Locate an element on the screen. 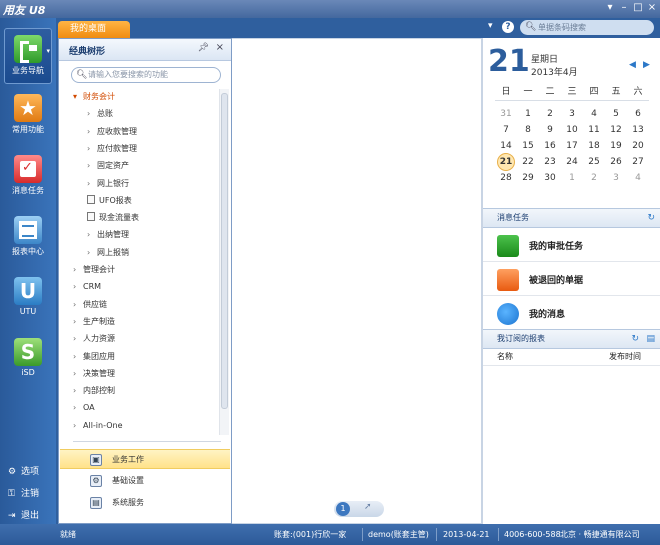 The image size is (660, 545). calendar-day-cell: 23 is located at coordinates (550, 162).